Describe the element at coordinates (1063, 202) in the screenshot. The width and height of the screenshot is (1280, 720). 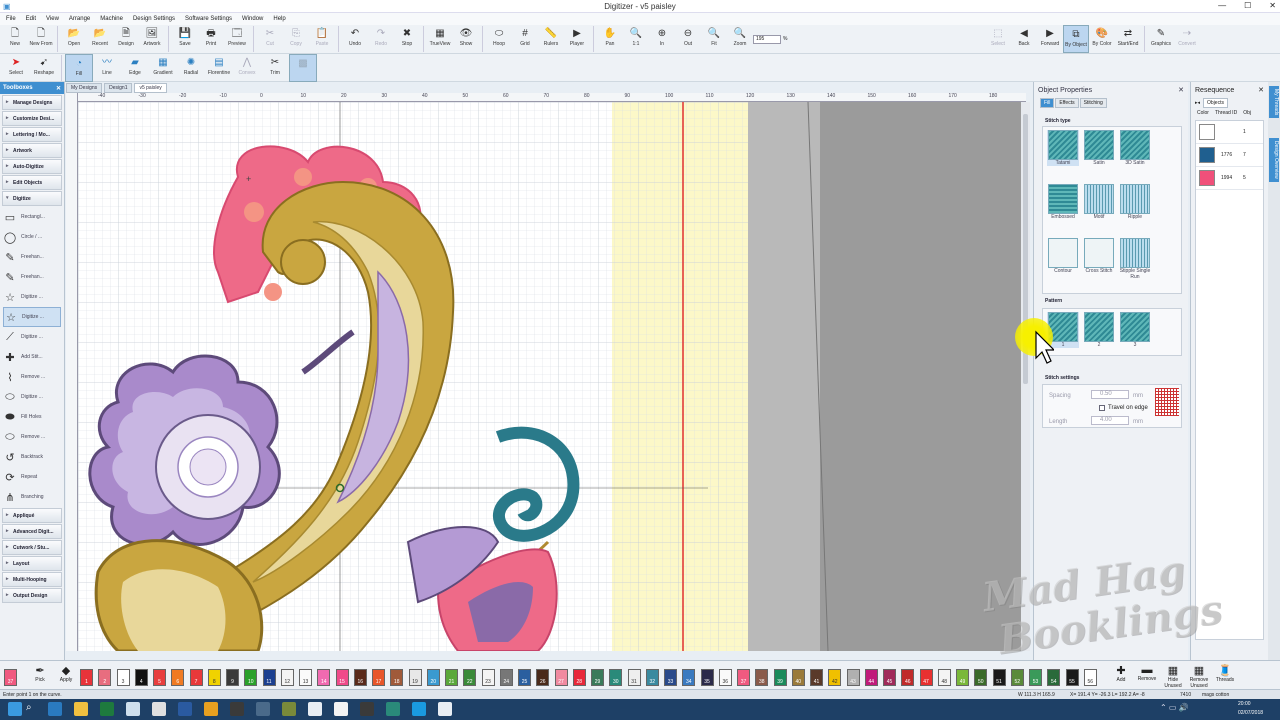
I see `stitch-type-embossed: Embossed` at that location.